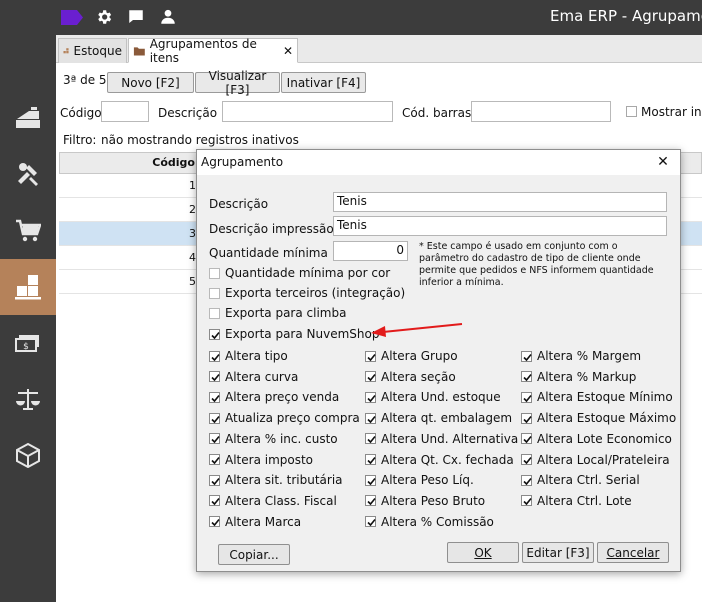 This screenshot has height=602, width=702. What do you see at coordinates (192, 185) in the screenshot?
I see `row-code: 1` at bounding box center [192, 185].